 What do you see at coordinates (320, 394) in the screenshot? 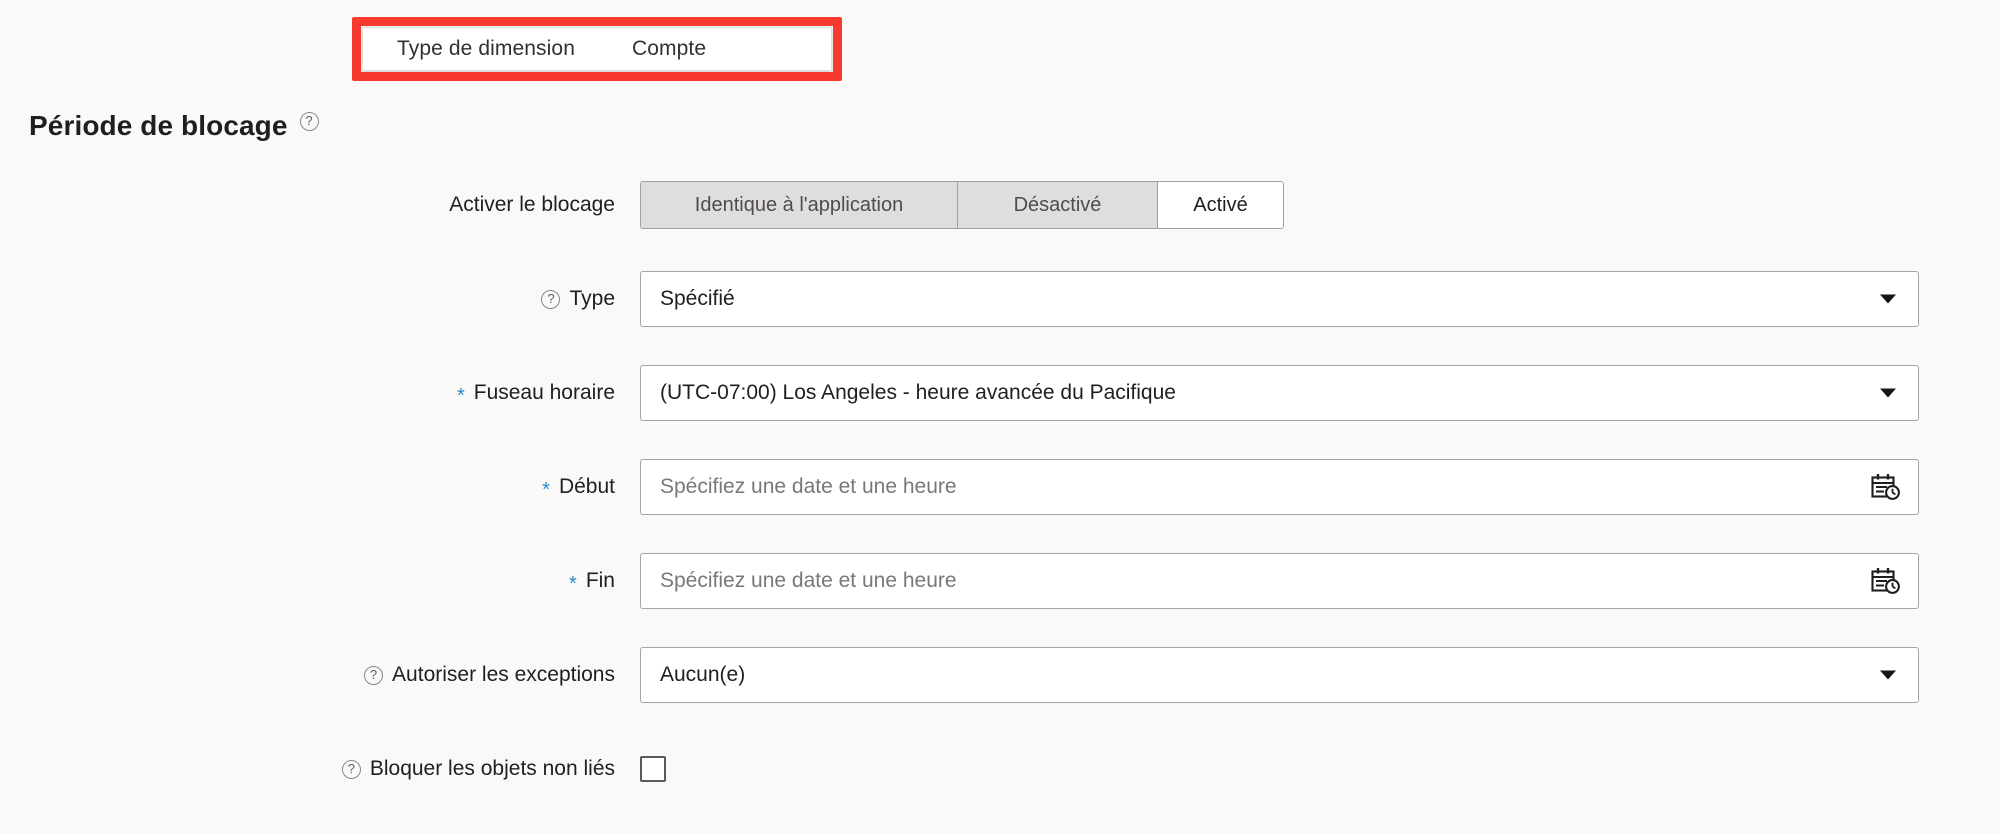
I see `label-timezone: * Fuseau horaire` at bounding box center [320, 394].